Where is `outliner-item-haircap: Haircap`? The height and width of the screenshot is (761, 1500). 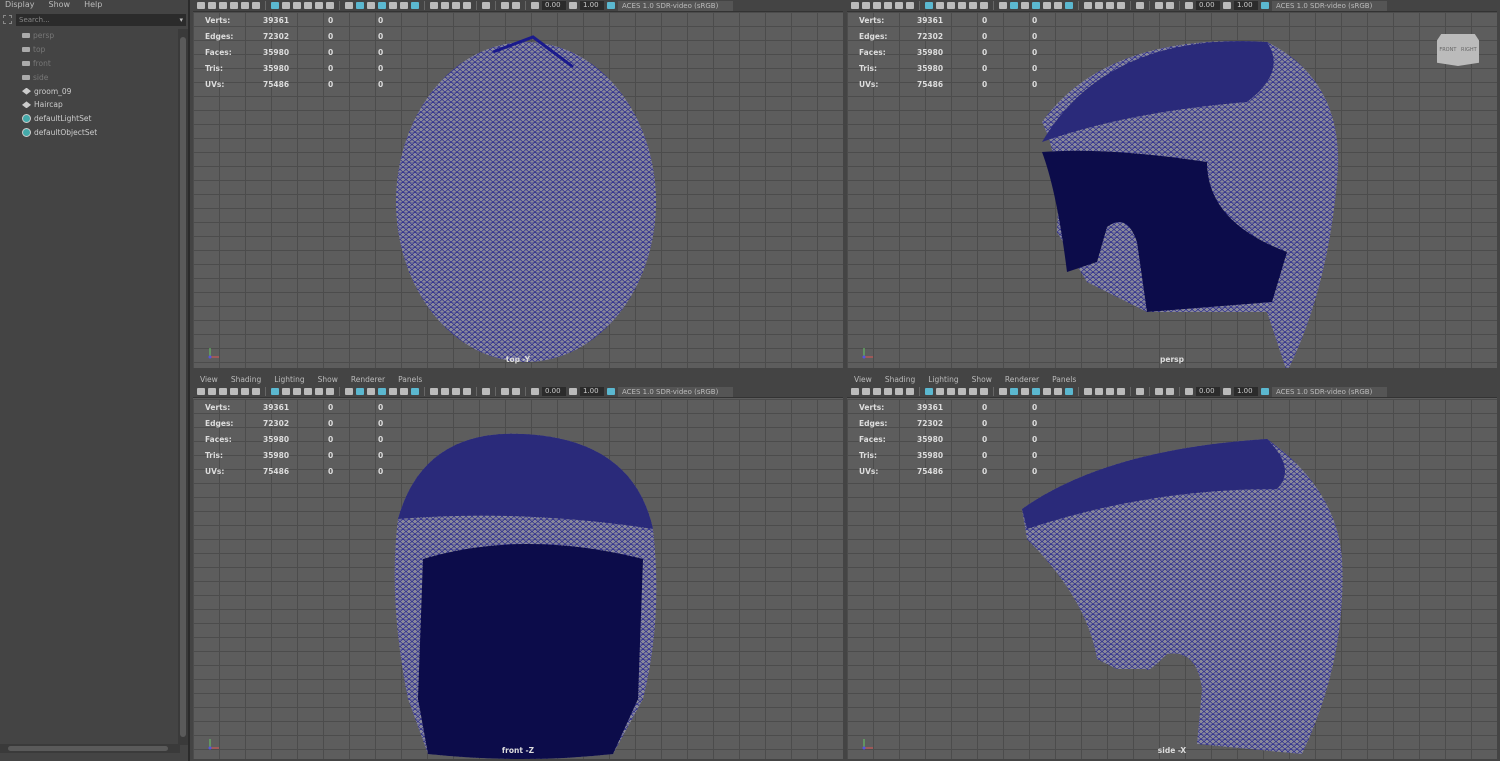 outliner-item-haircap: Haircap is located at coordinates (89, 105).